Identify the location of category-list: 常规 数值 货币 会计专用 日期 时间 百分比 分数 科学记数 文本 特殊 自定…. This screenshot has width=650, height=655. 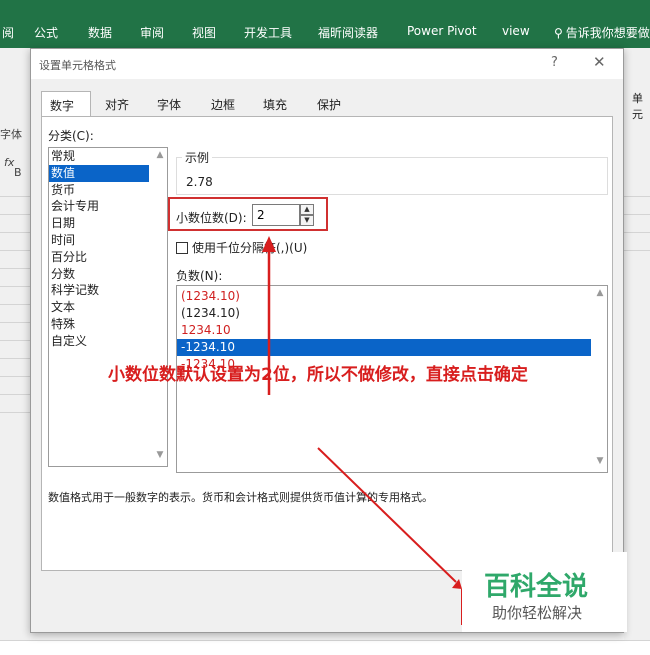
(108, 307).